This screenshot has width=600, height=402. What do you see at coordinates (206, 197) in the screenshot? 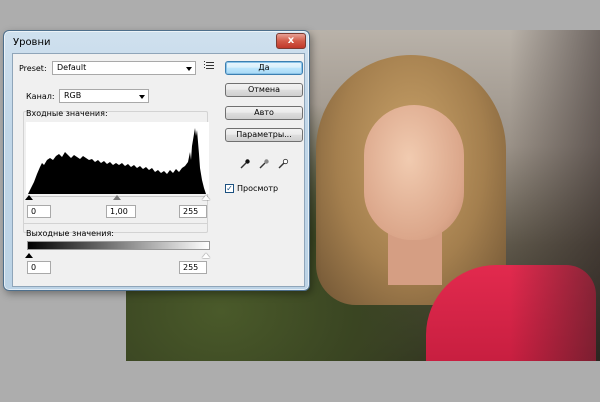
I see `input-white-slider` at bounding box center [206, 197].